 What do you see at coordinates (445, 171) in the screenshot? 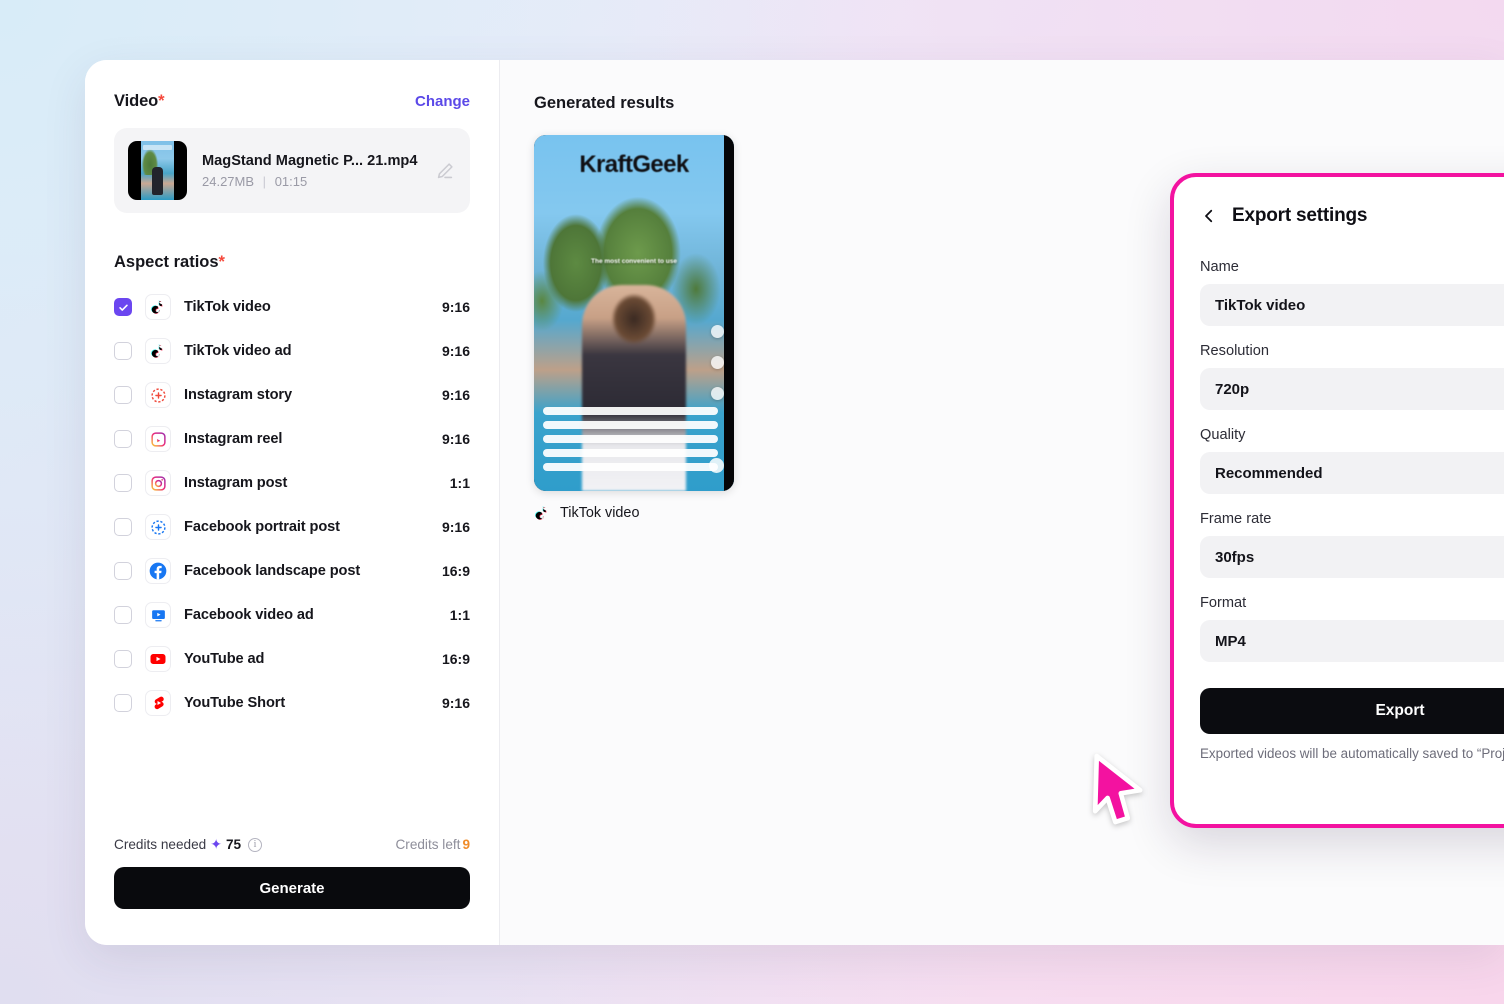
I see `pencil-icon` at bounding box center [445, 171].